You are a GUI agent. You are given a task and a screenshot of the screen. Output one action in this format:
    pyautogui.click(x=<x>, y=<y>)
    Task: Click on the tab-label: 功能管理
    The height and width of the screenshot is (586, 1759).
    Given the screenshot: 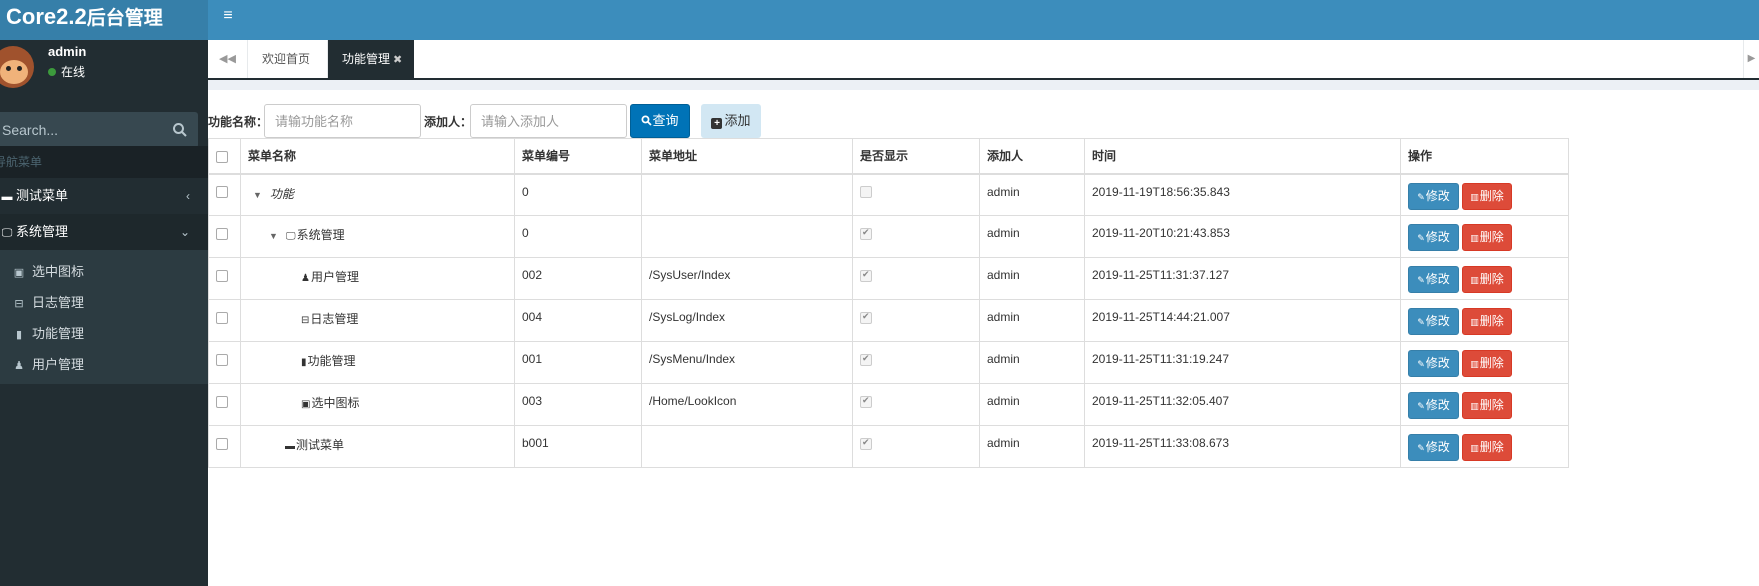 What is the action you would take?
    pyautogui.click(x=366, y=59)
    